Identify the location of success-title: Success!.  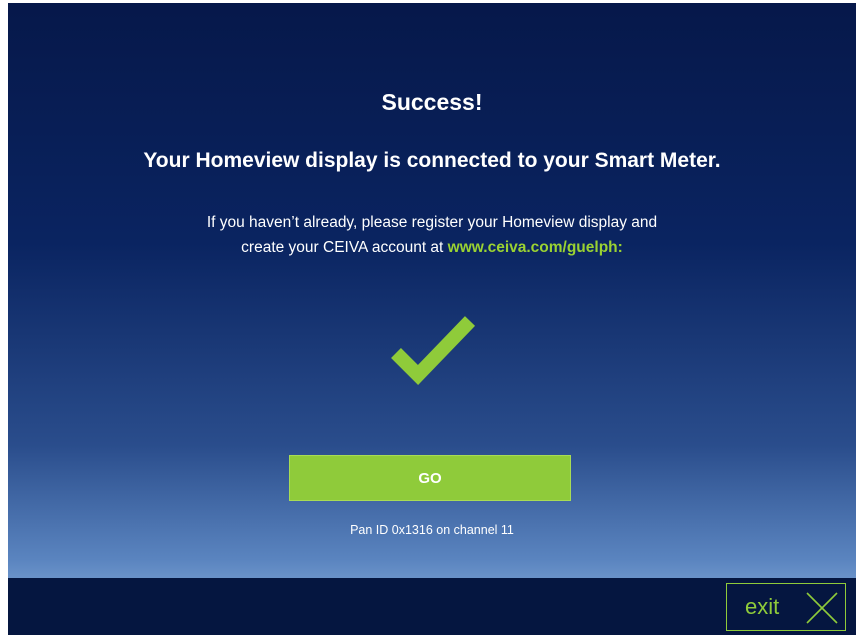
(432, 102).